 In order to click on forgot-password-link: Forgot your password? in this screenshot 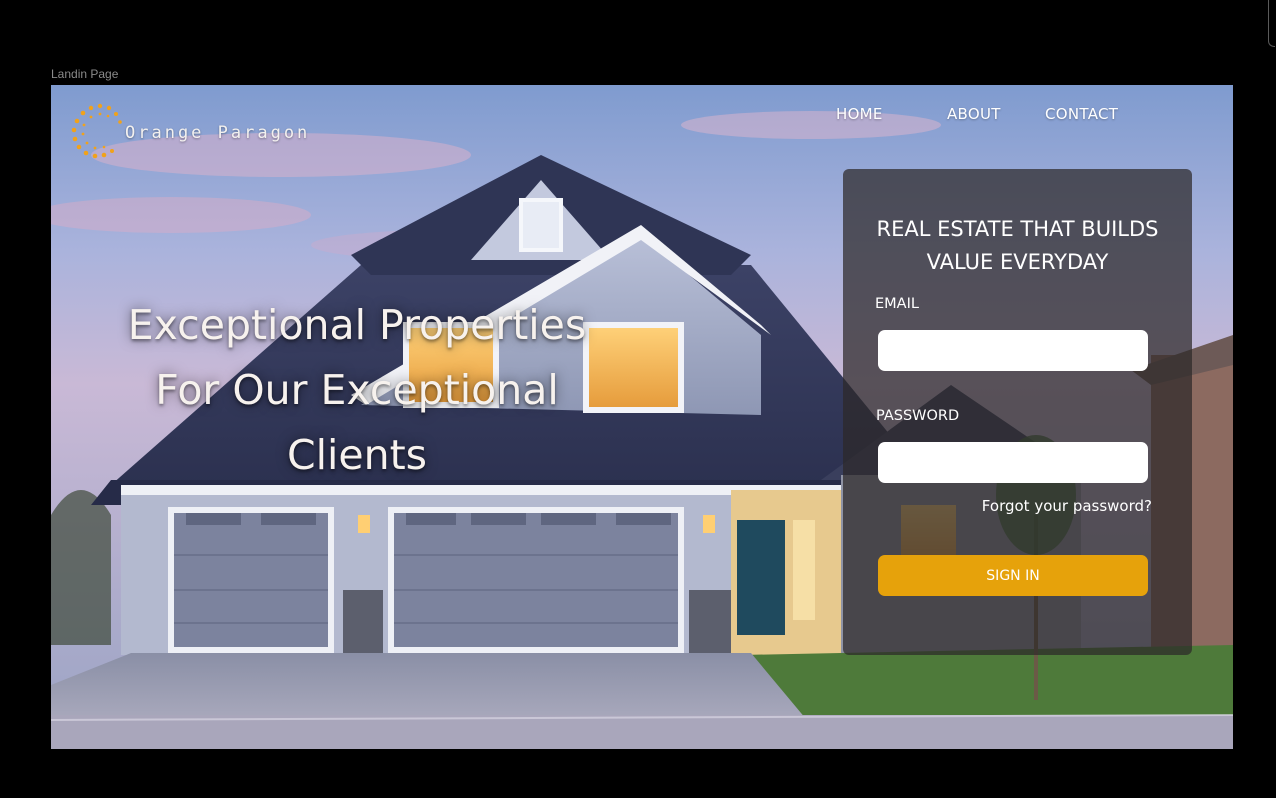, I will do `click(1067, 506)`.